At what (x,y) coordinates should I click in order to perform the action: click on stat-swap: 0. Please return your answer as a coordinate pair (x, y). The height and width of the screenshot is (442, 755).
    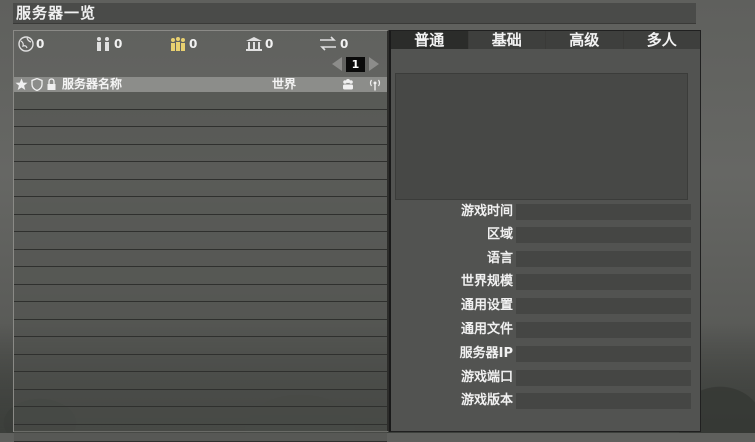
    Looking at the image, I should click on (333, 44).